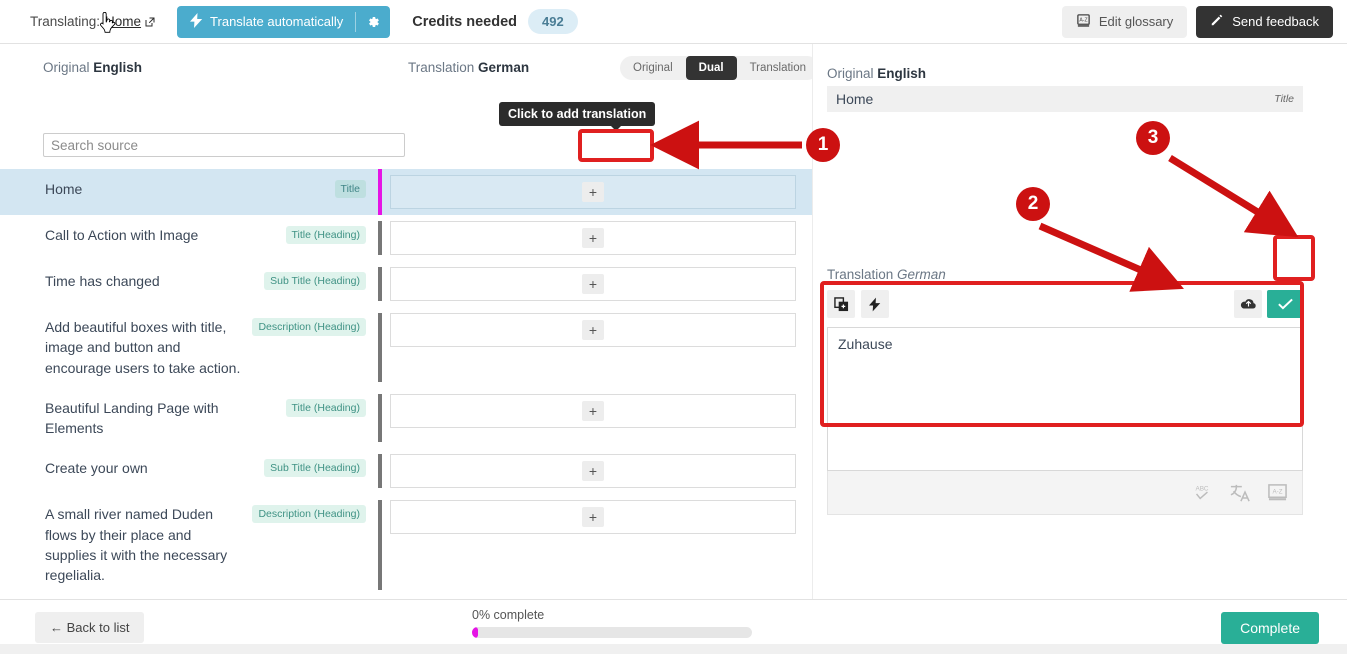 This screenshot has height=654, width=1347. Describe the element at coordinates (711, 68) in the screenshot. I see `view-mode-dual: Dual` at that location.